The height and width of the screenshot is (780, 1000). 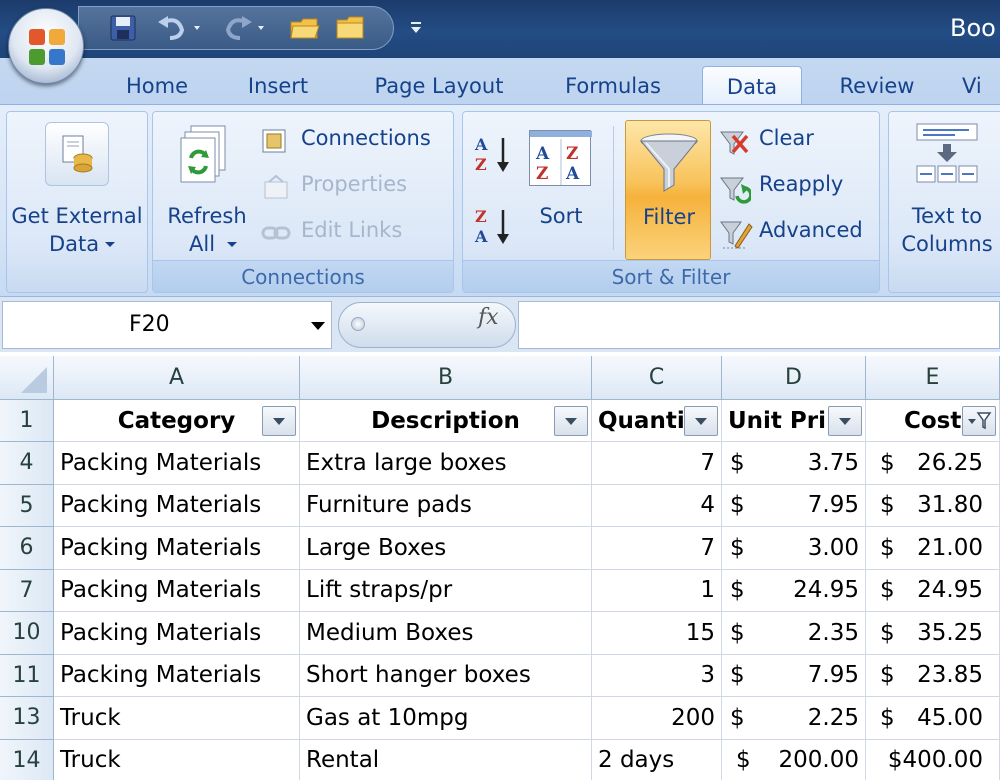 What do you see at coordinates (74, 244) in the screenshot?
I see `get-external-data-label-2: Data` at bounding box center [74, 244].